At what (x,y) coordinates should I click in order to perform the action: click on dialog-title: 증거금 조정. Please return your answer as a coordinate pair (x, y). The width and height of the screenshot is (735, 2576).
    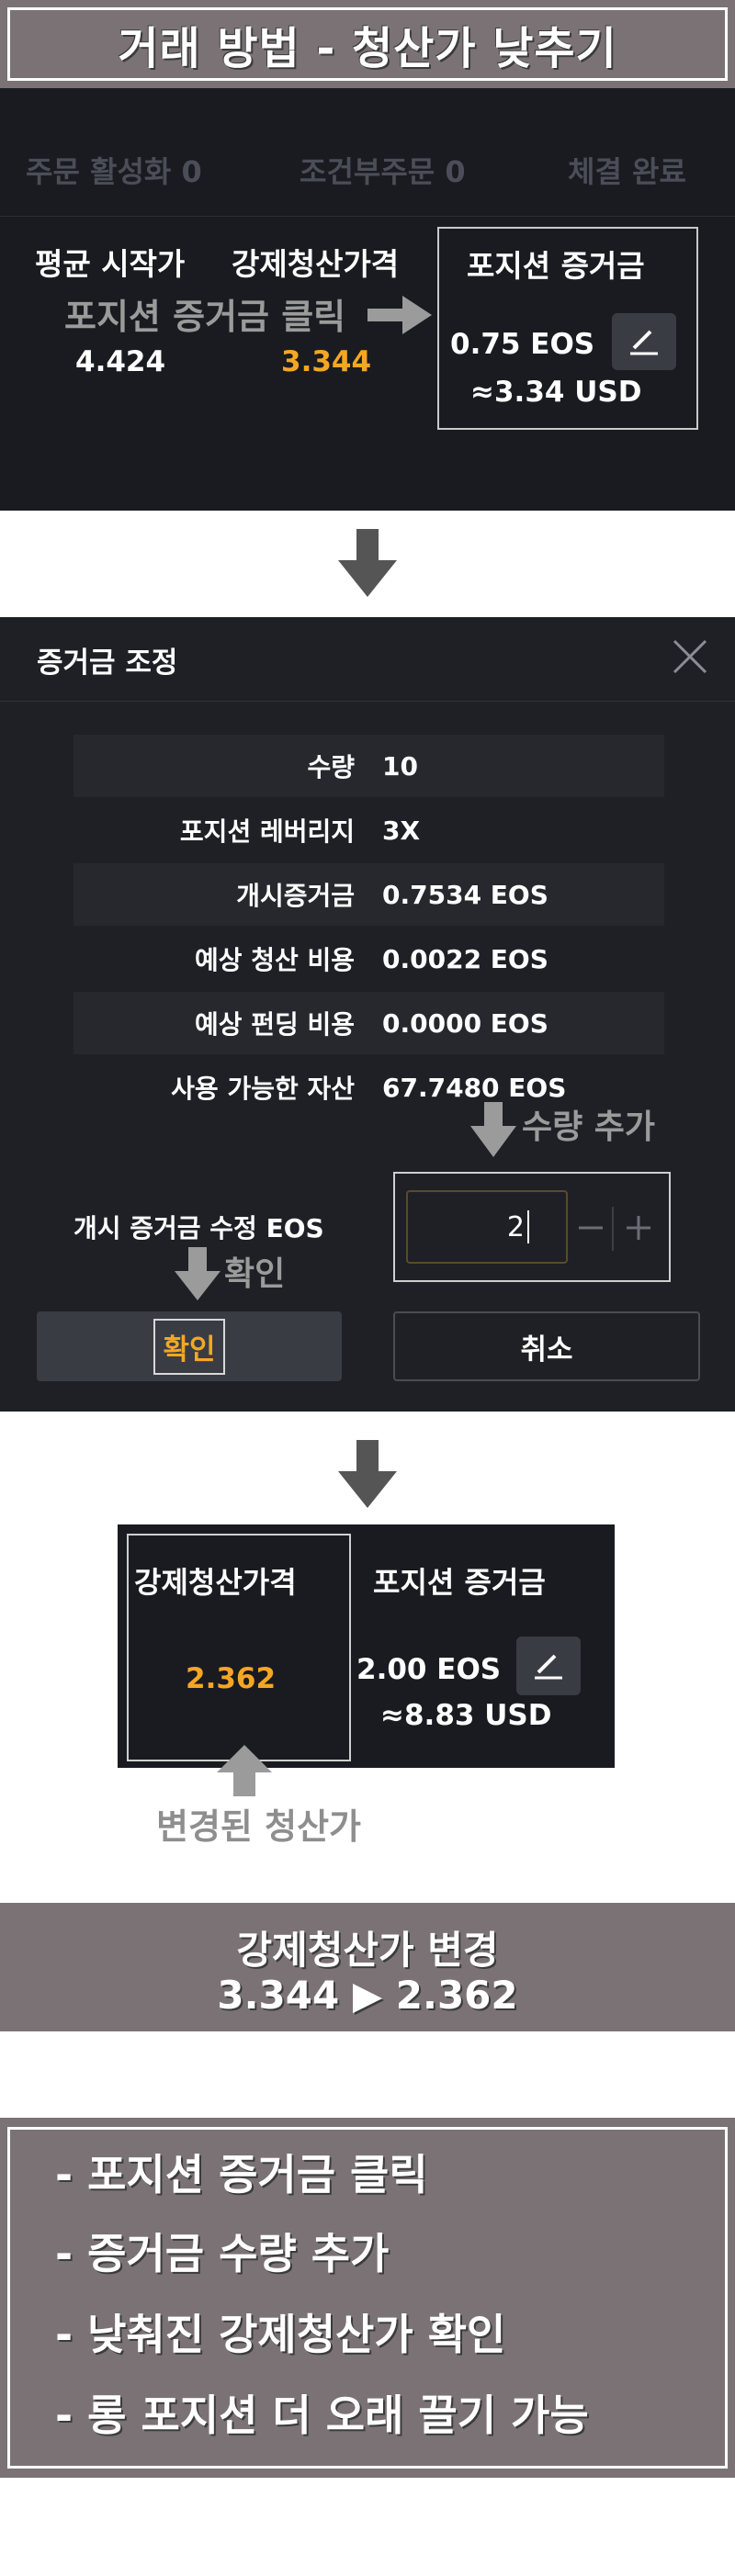
    Looking at the image, I should click on (107, 663).